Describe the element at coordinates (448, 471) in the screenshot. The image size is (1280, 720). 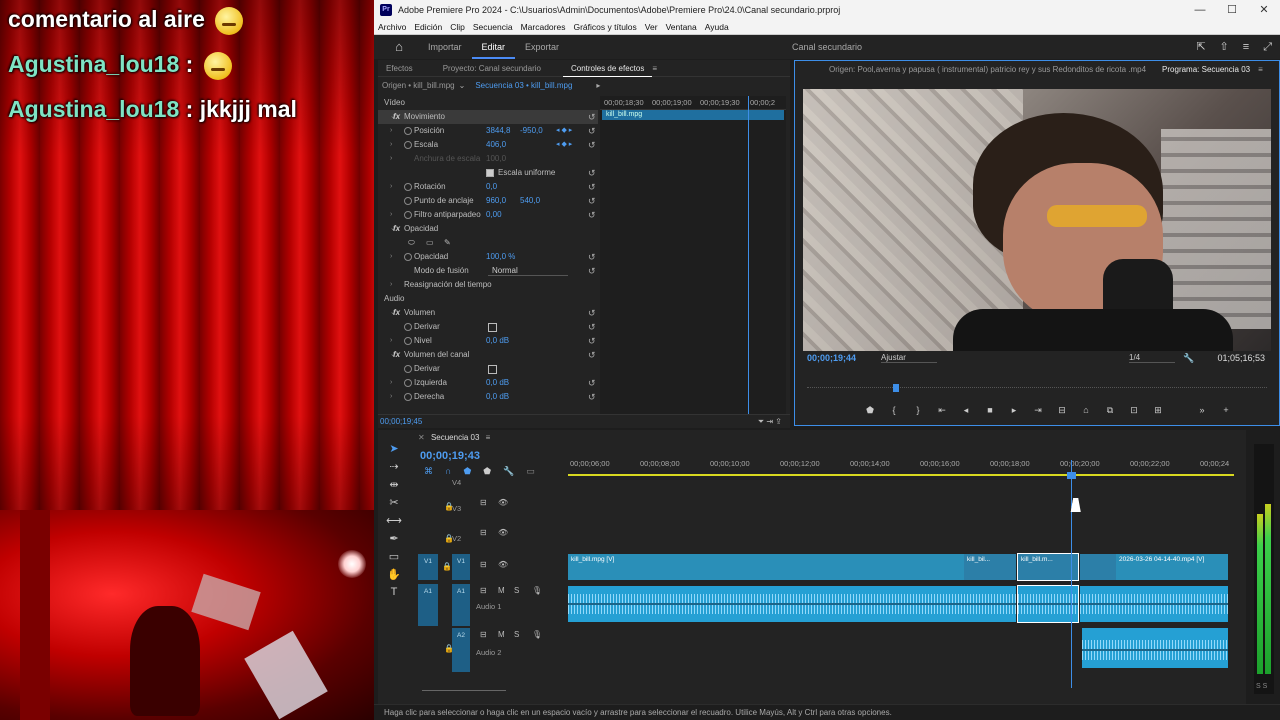
I see `linked-selection-icon: ∩` at that location.